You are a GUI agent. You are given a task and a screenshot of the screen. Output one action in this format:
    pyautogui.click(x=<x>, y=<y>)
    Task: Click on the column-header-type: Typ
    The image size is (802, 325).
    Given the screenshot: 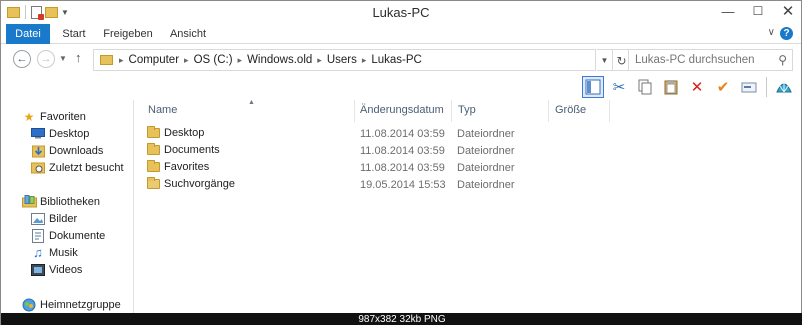 What is the action you would take?
    pyautogui.click(x=467, y=112)
    